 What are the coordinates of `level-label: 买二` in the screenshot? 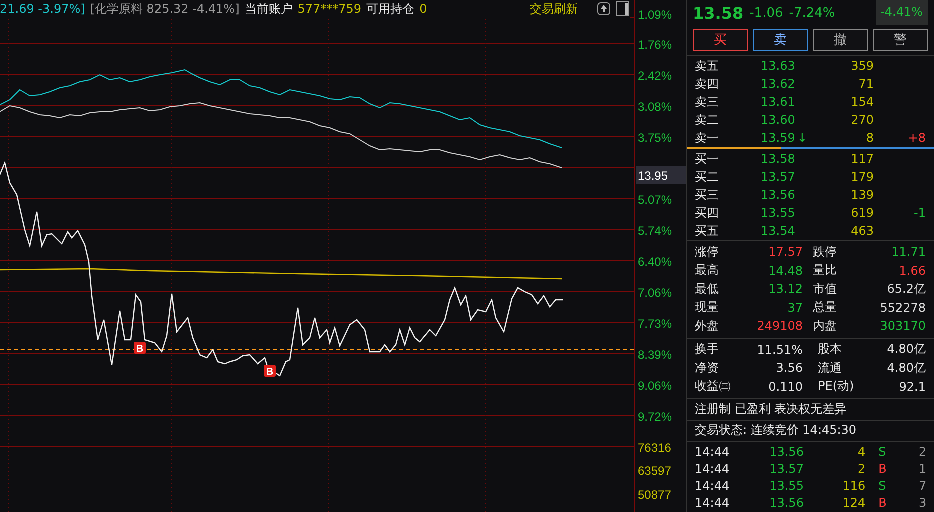 It's located at (707, 177).